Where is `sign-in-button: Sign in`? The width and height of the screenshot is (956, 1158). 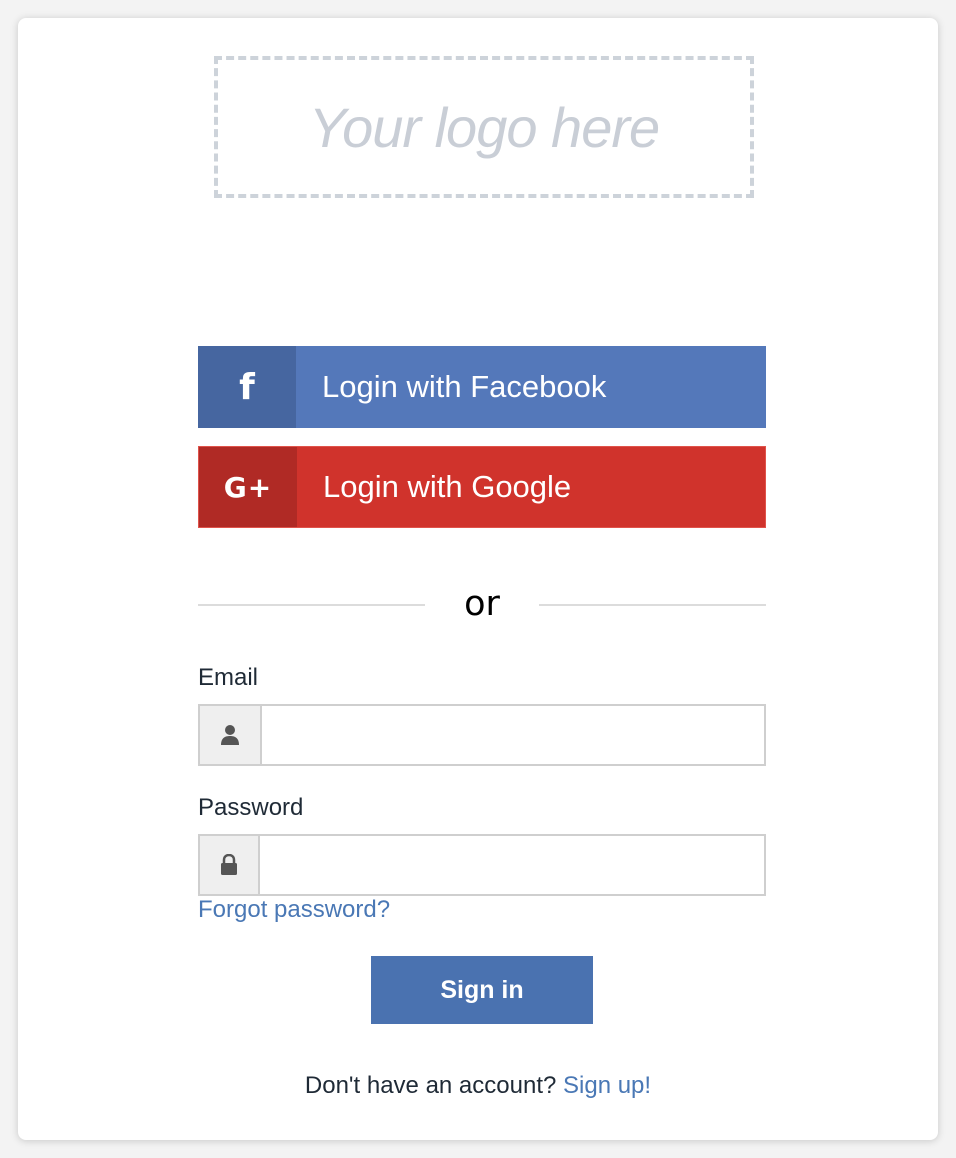 sign-in-button: Sign in is located at coordinates (482, 990).